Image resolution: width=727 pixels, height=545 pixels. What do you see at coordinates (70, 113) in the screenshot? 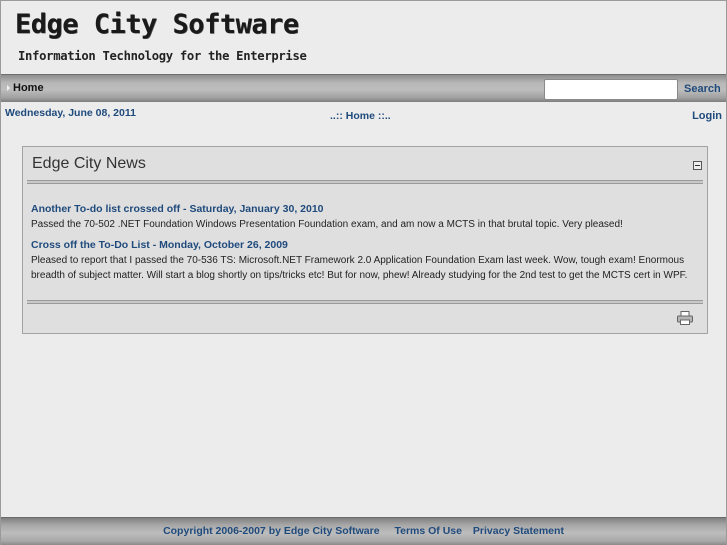
I see `current-date: Wednesday, June 08, 2011` at bounding box center [70, 113].